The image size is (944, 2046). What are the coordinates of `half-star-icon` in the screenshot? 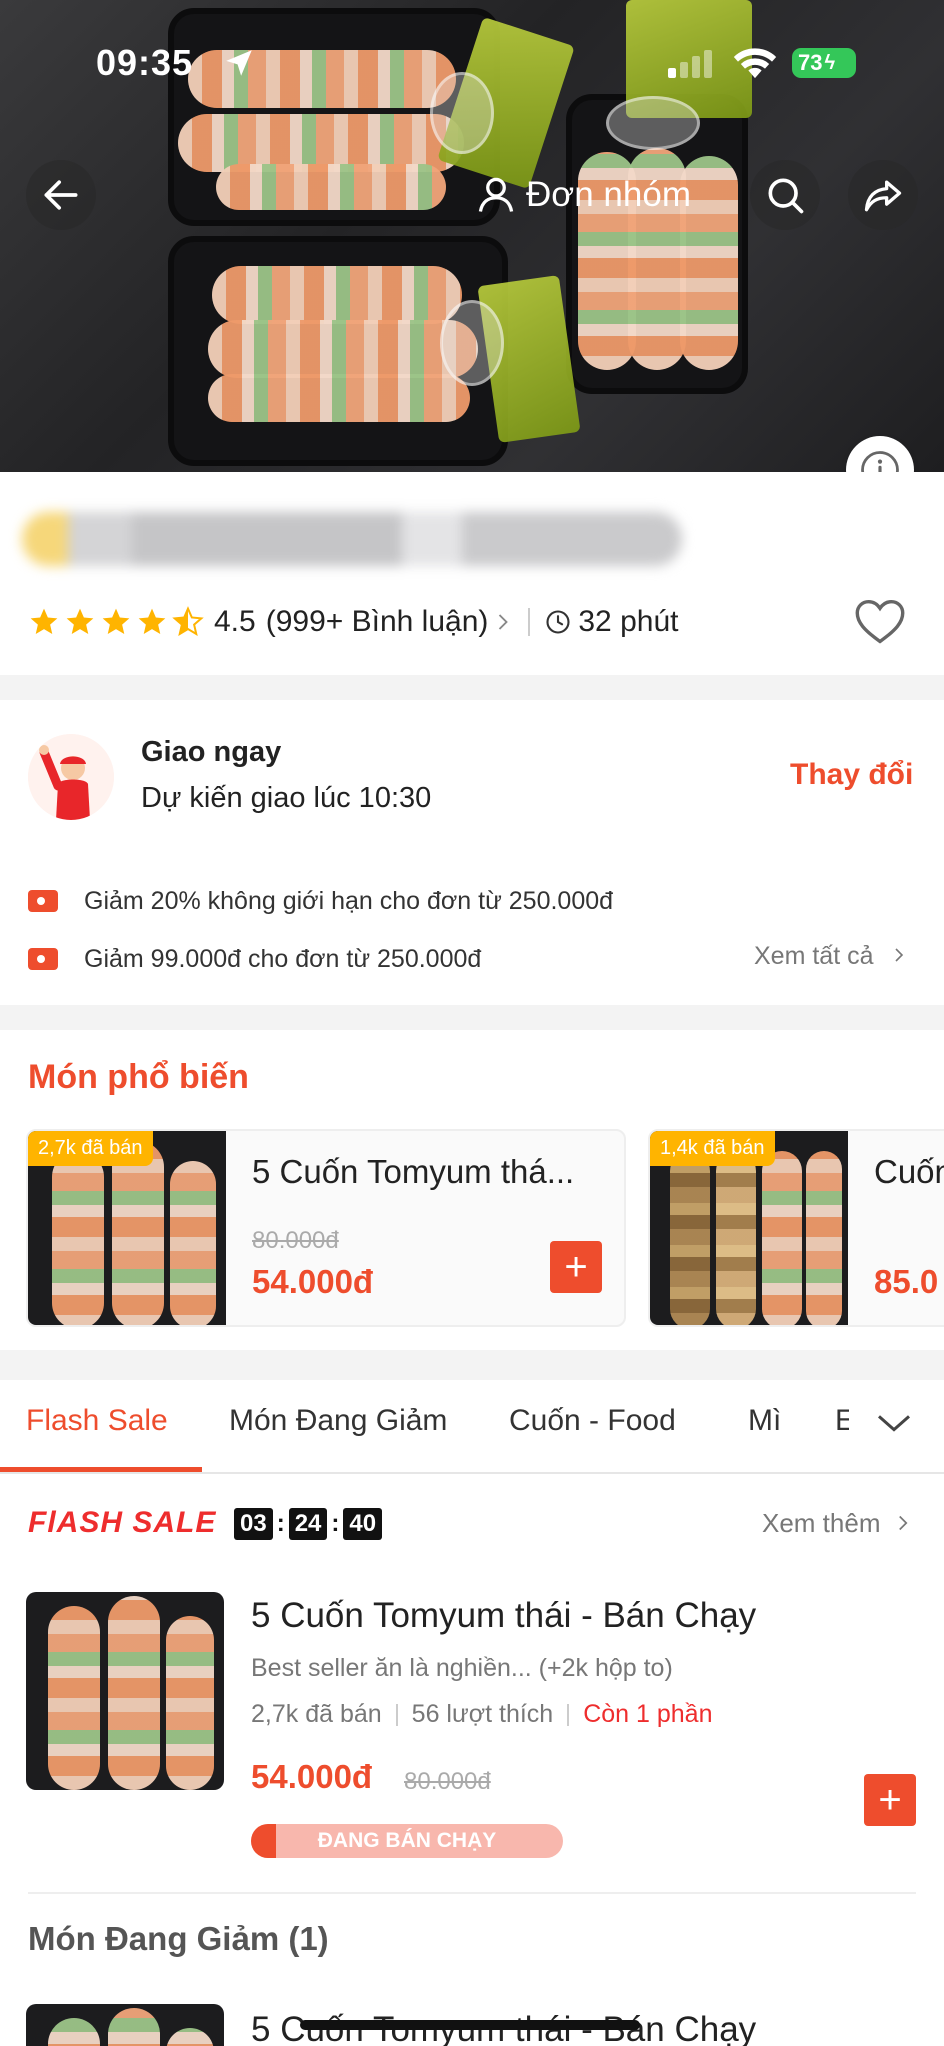 It's located at (188, 621).